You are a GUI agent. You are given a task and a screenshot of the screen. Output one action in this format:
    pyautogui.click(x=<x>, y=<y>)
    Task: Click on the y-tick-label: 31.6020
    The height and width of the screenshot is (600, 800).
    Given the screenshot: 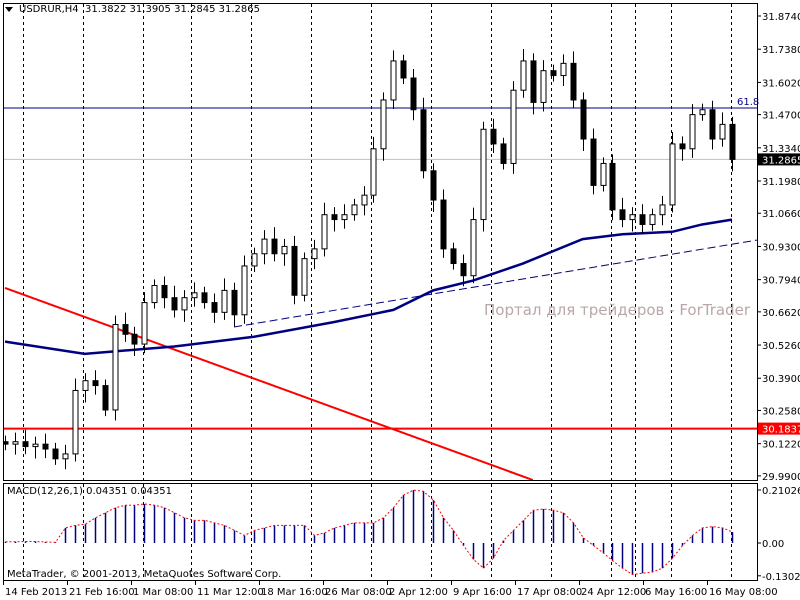 What is the action you would take?
    pyautogui.click(x=781, y=83)
    